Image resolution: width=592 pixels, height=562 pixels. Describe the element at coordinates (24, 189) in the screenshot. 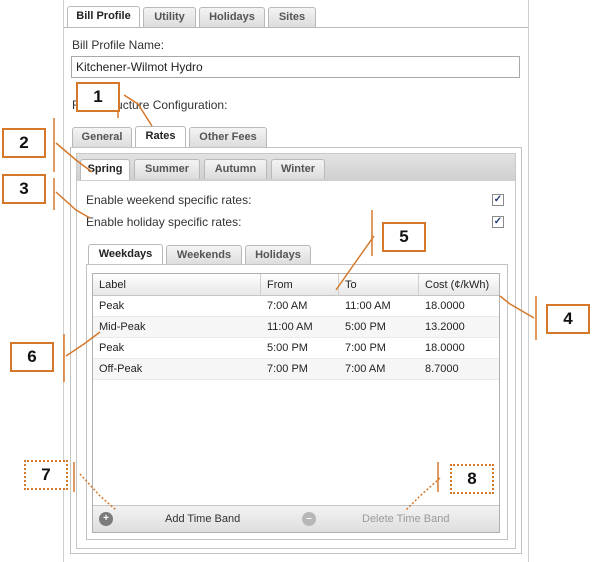

I see `callout-3: 3` at that location.